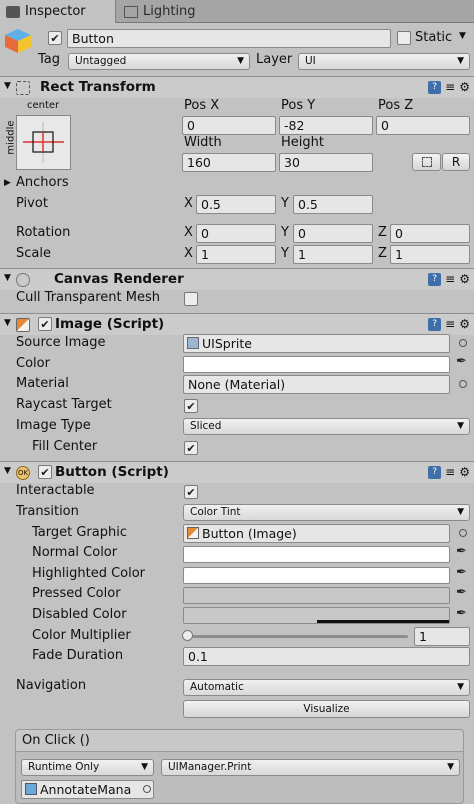 This screenshot has width=474, height=804. Describe the element at coordinates (285, 253) in the screenshot. I see `scale-y-axis: Y` at that location.